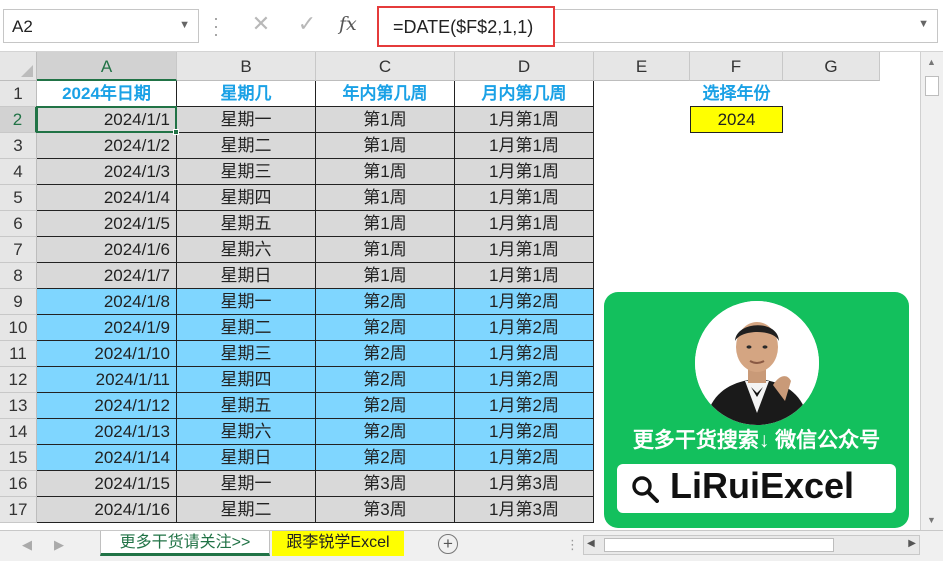 The image size is (943, 561). What do you see at coordinates (18, 406) in the screenshot?
I see `row-header-13: 13` at bounding box center [18, 406].